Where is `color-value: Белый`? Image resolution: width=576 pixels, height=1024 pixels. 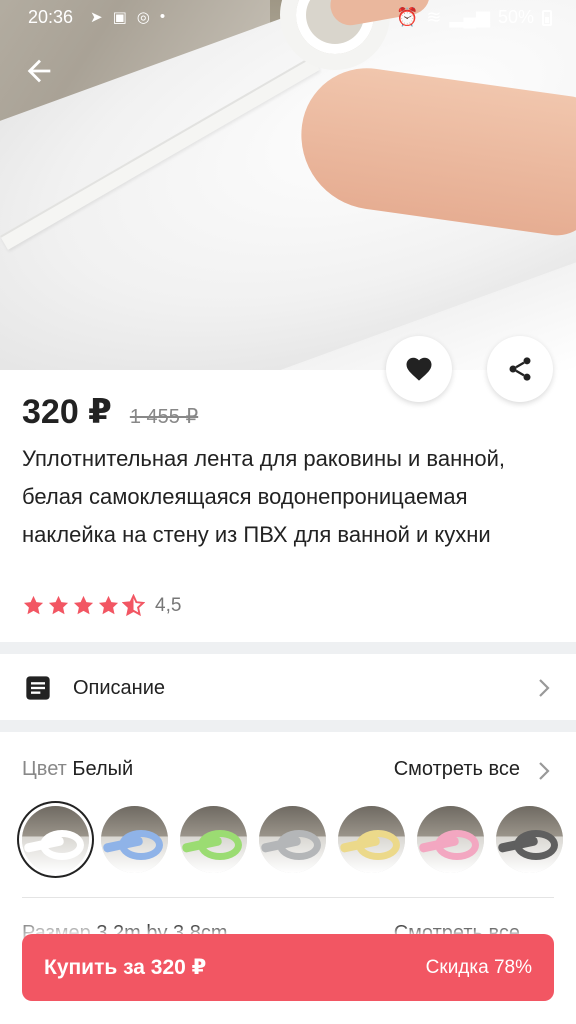
color-value: Белый is located at coordinates (103, 769).